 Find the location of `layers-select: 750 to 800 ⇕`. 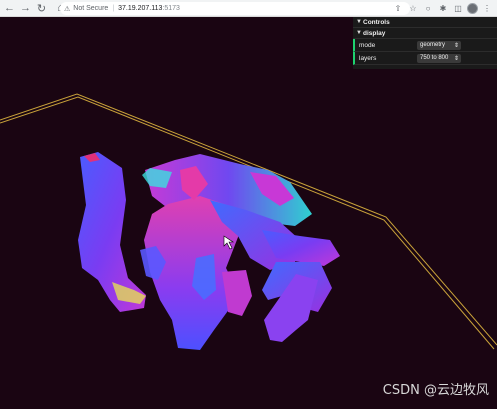

layers-select: 750 to 800 ⇕ is located at coordinates (439, 58).